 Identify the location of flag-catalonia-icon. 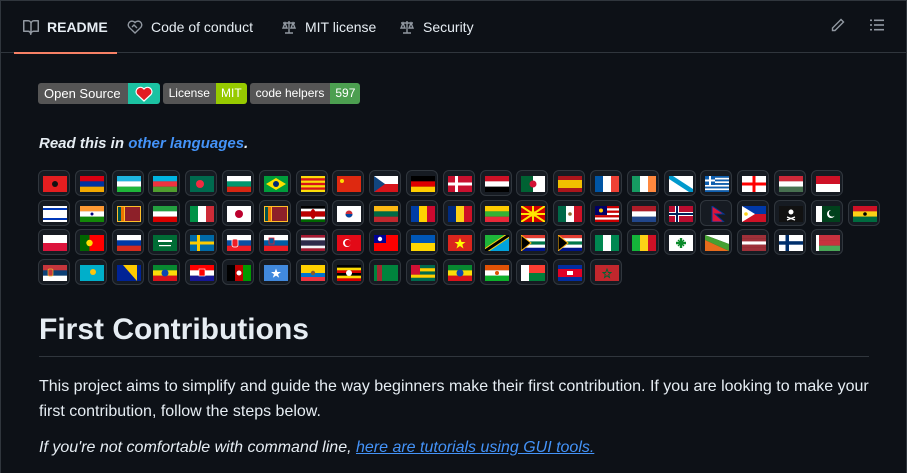
(311, 183).